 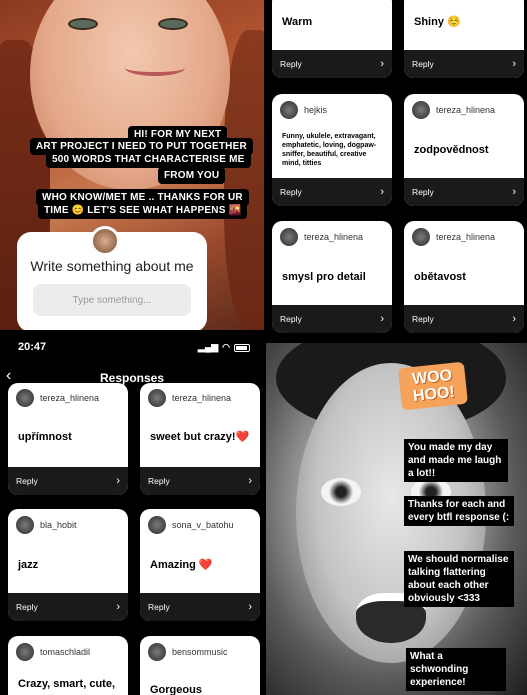 What do you see at coordinates (341, 492) in the screenshot?
I see `eye-left` at bounding box center [341, 492].